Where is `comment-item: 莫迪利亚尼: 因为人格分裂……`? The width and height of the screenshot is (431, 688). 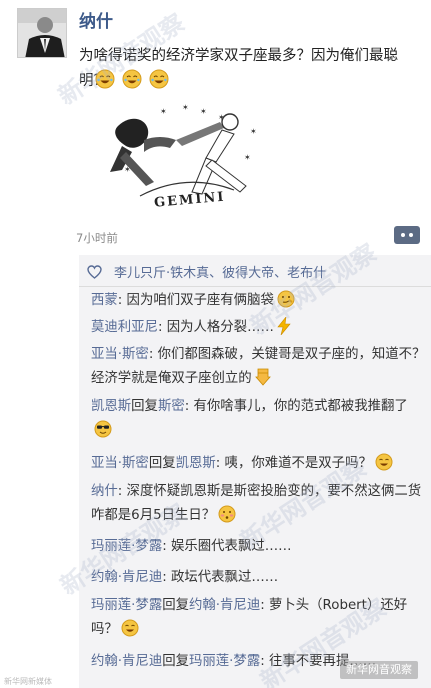 comment-item: 莫迪利亚尼: 因为人格分裂…… is located at coordinates (258, 328).